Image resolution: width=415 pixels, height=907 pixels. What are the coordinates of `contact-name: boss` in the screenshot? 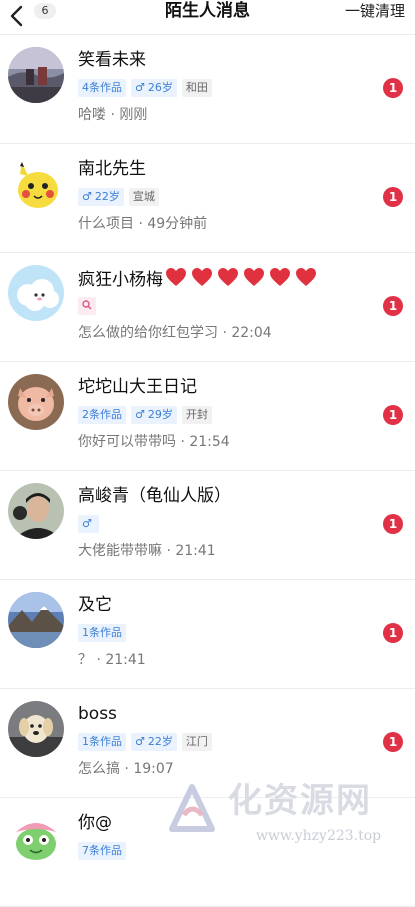 It's located at (97, 714).